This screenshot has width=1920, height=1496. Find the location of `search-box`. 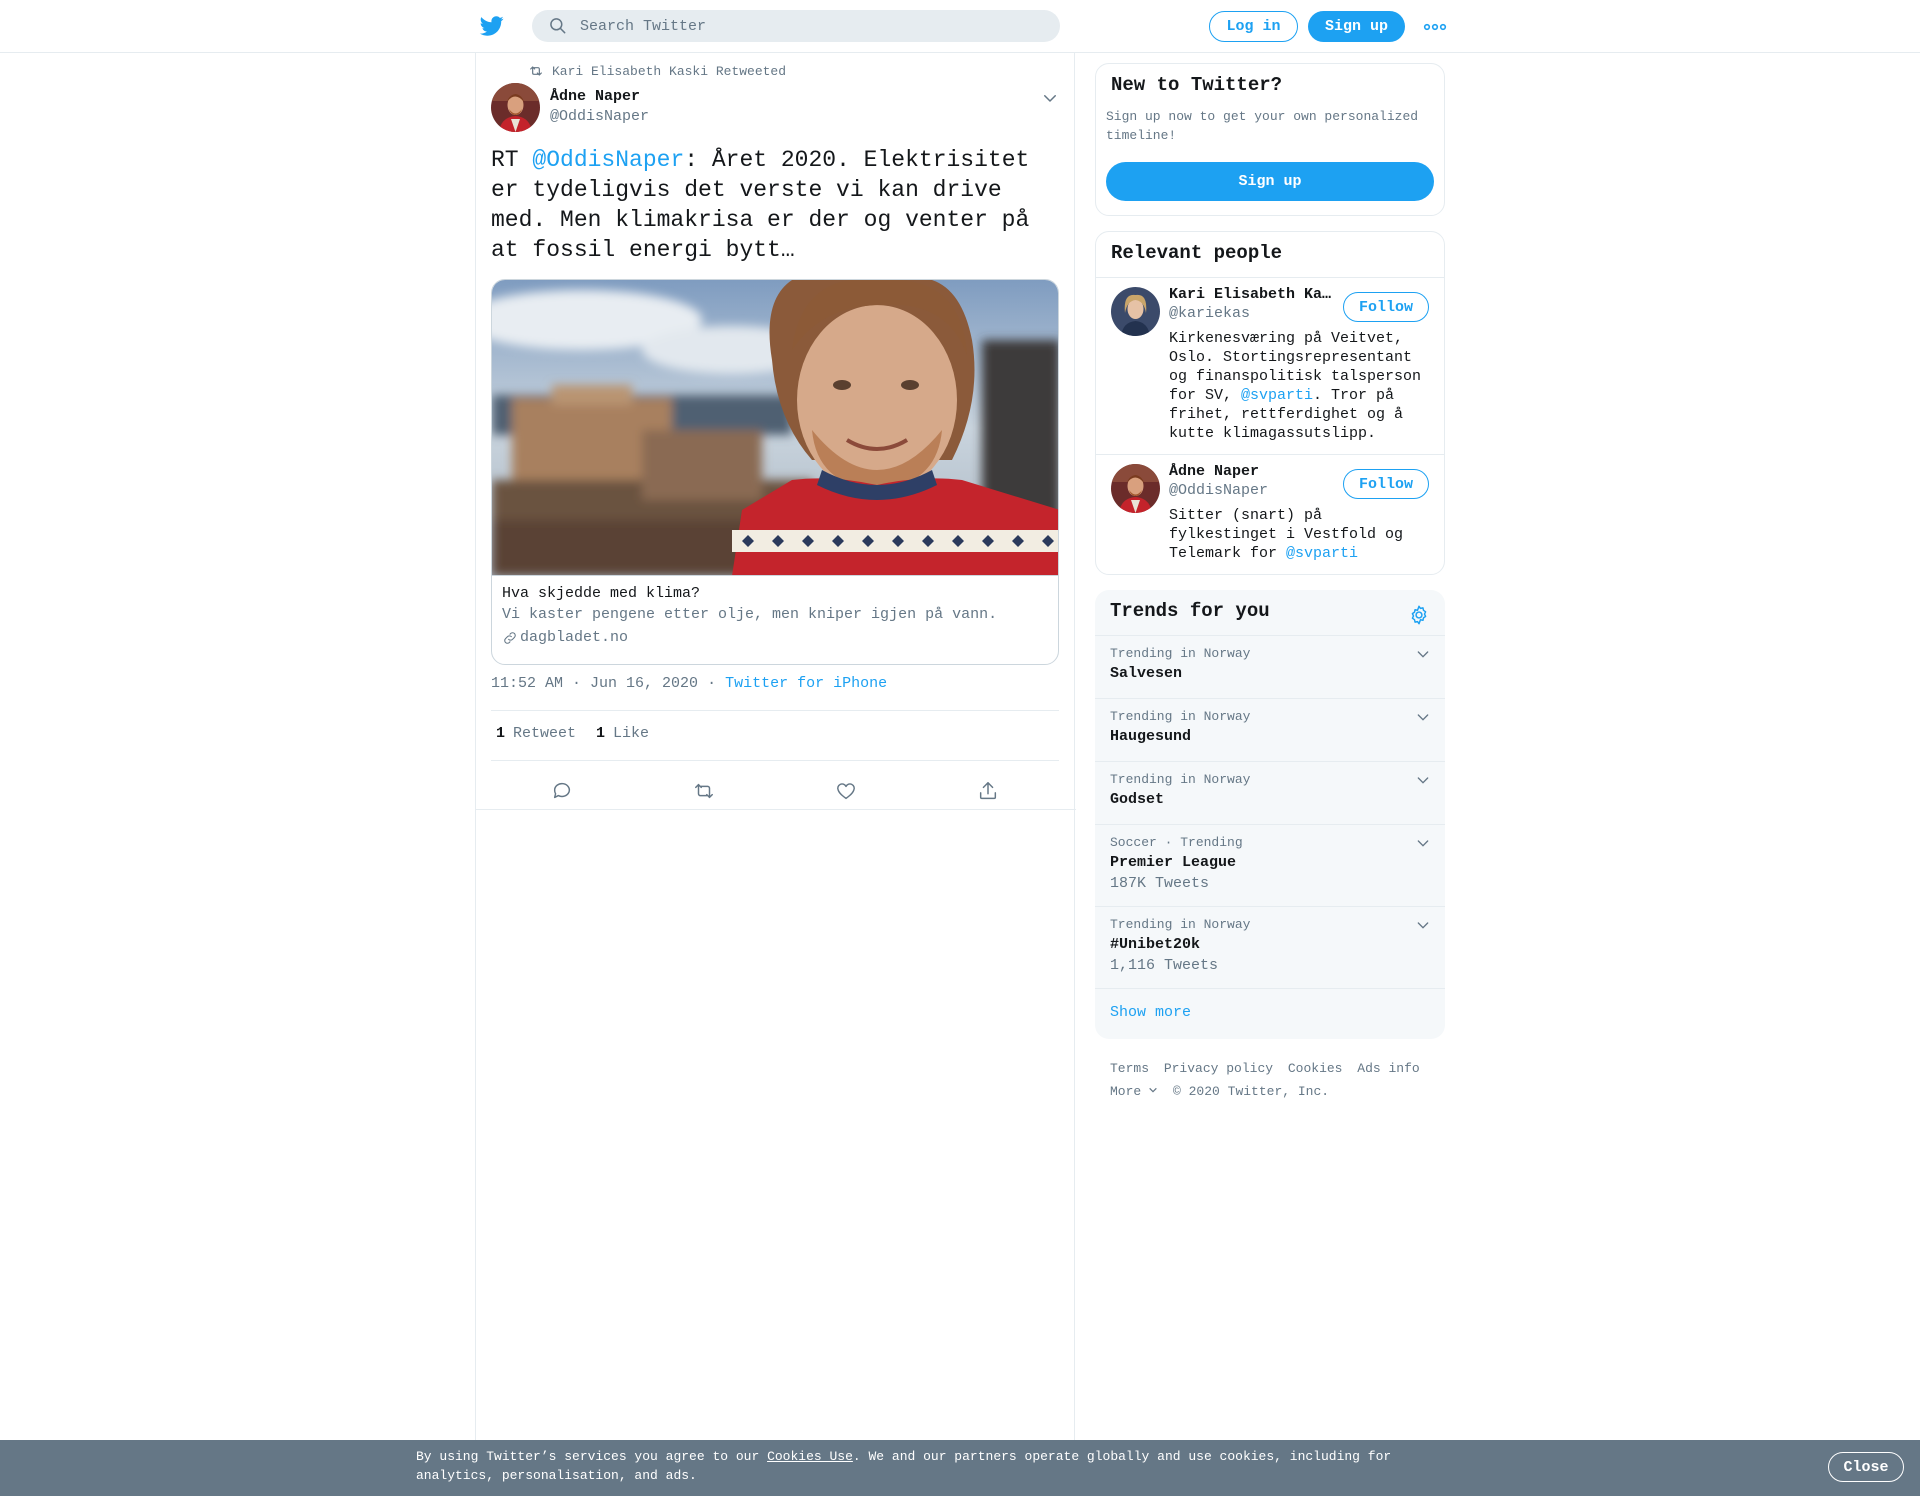

search-box is located at coordinates (796, 26).